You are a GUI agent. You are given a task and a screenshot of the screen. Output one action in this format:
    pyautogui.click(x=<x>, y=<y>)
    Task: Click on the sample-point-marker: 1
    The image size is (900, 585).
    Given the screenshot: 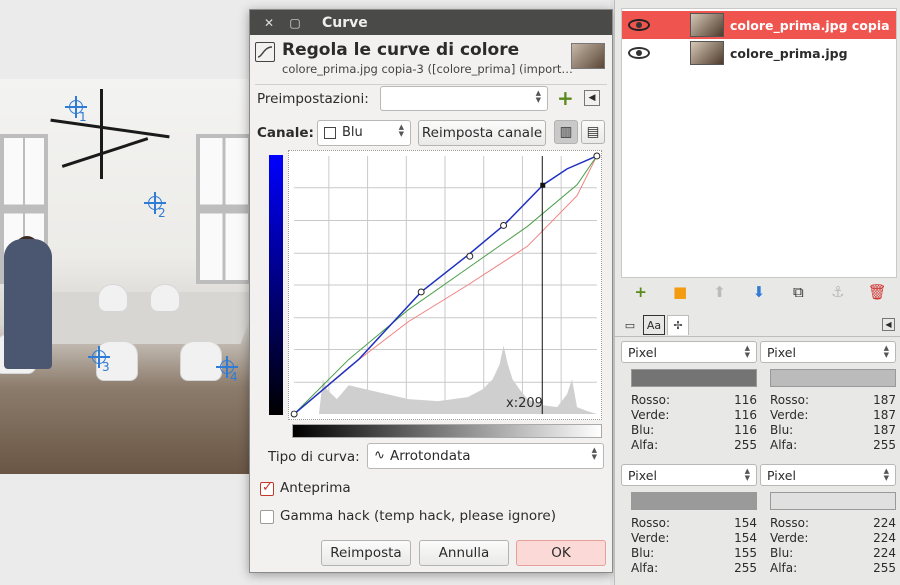 What is the action you would take?
    pyautogui.click(x=76, y=110)
    